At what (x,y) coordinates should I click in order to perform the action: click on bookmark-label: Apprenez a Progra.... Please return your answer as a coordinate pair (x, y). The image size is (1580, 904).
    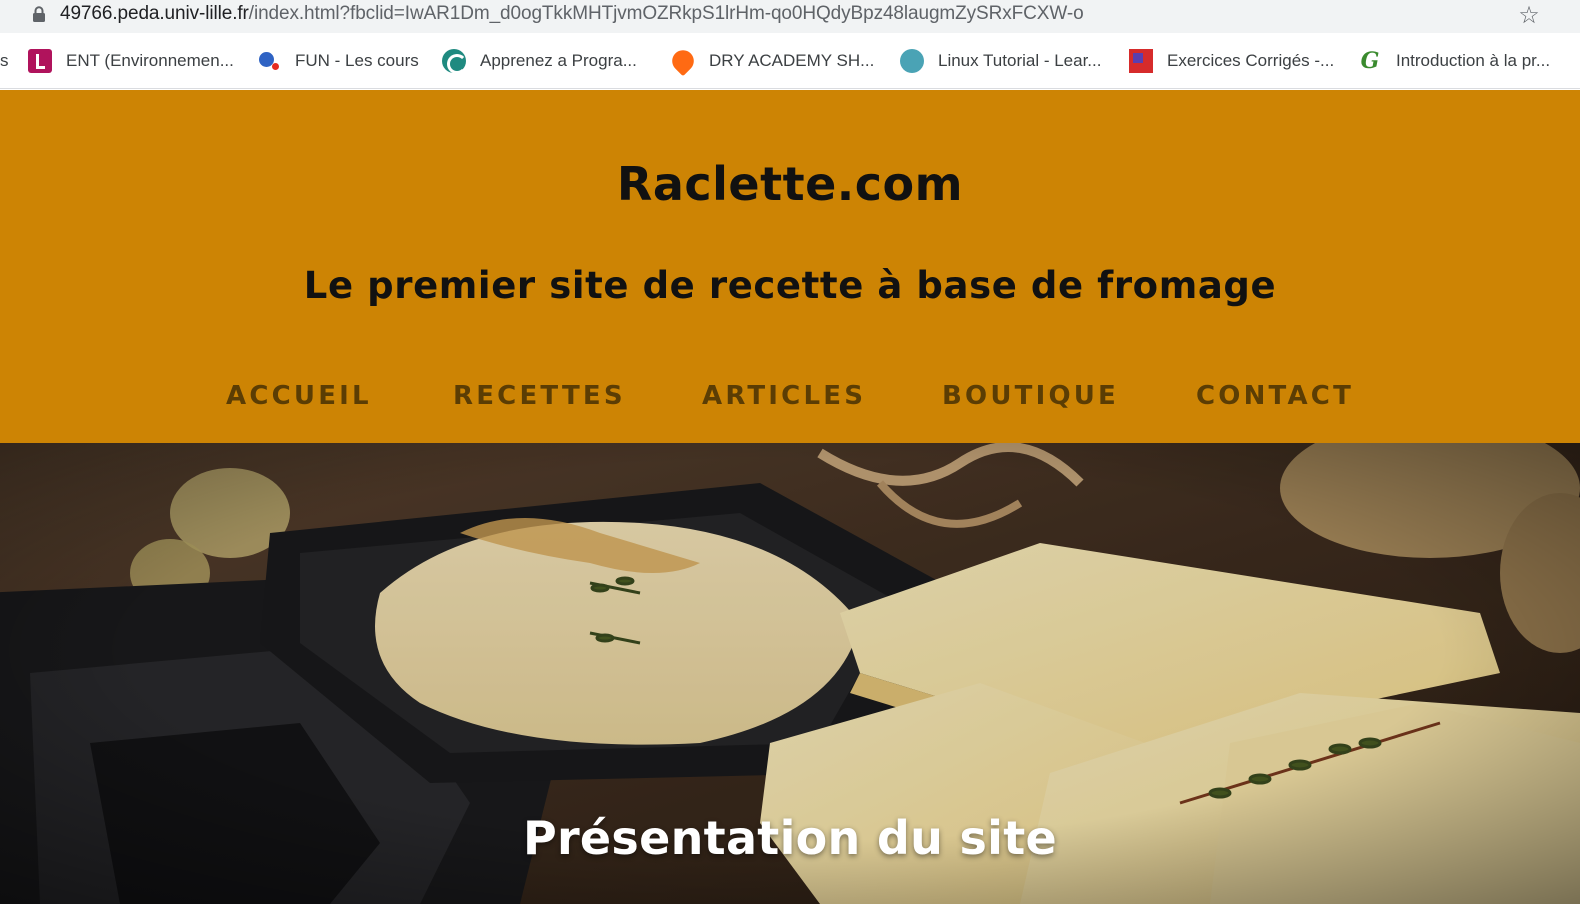
    Looking at the image, I should click on (558, 60).